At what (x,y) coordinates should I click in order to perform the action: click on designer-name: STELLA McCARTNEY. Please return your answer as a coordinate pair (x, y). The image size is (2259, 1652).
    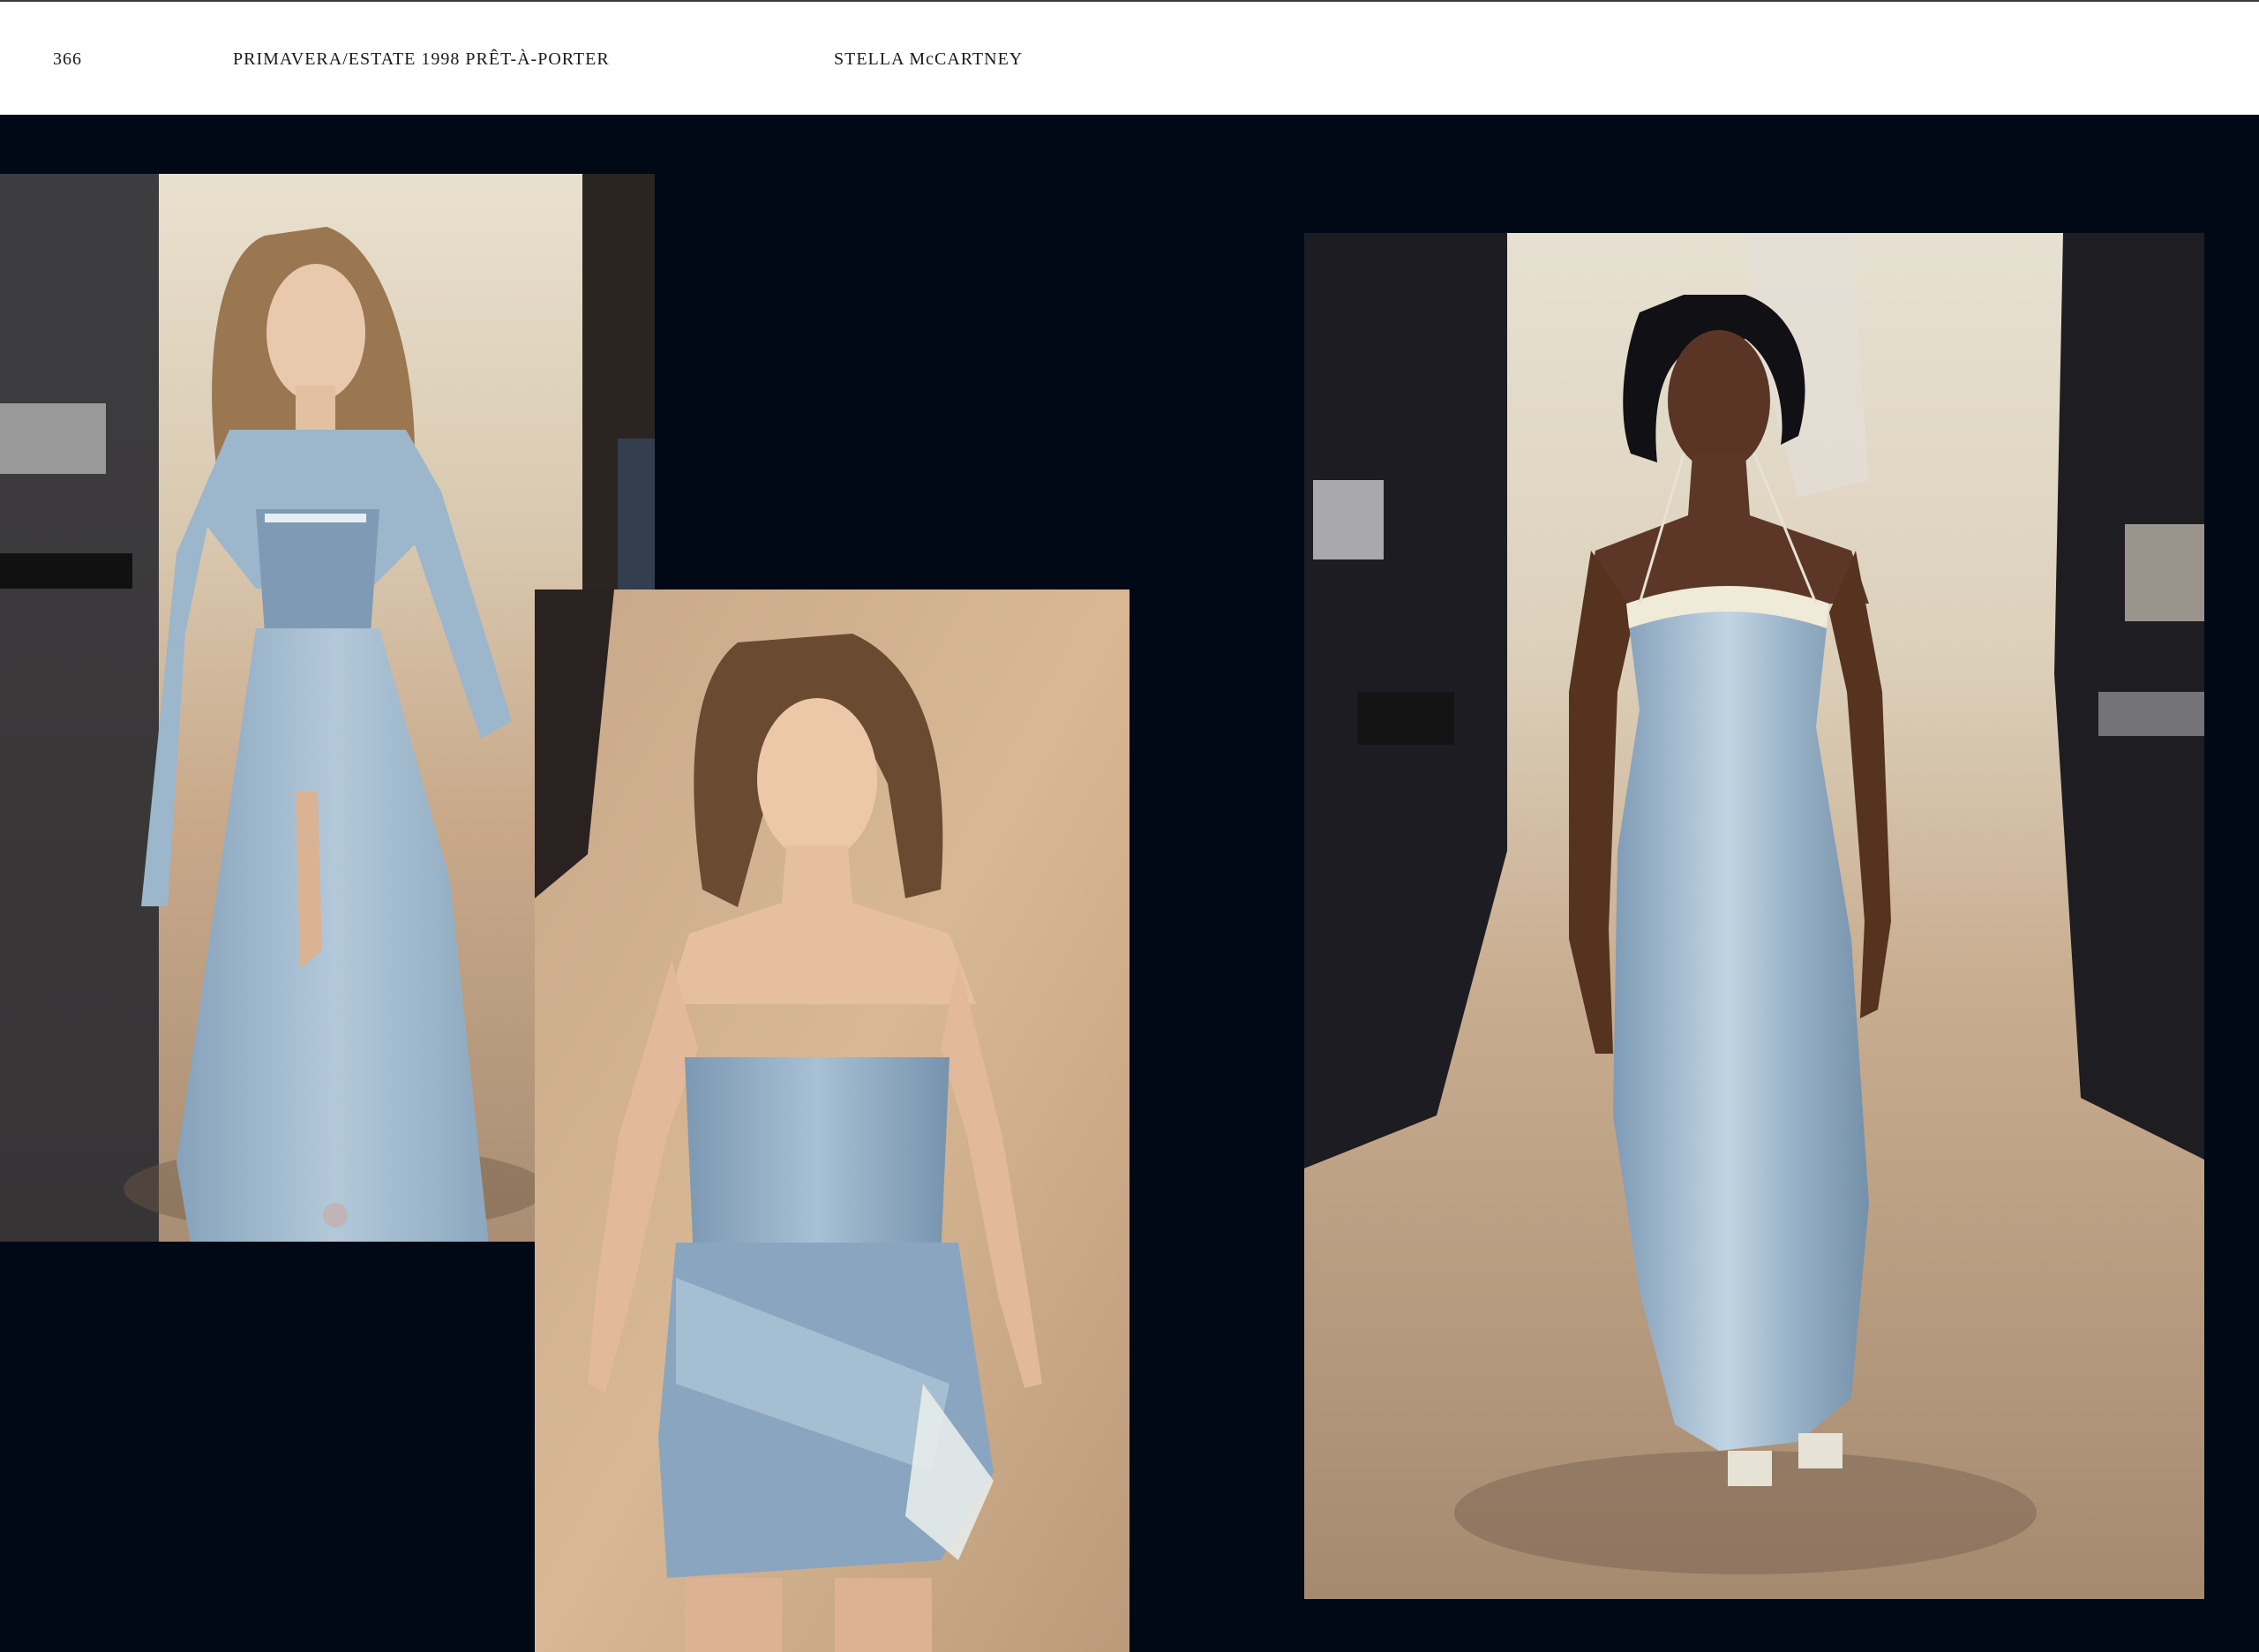
    Looking at the image, I should click on (929, 59).